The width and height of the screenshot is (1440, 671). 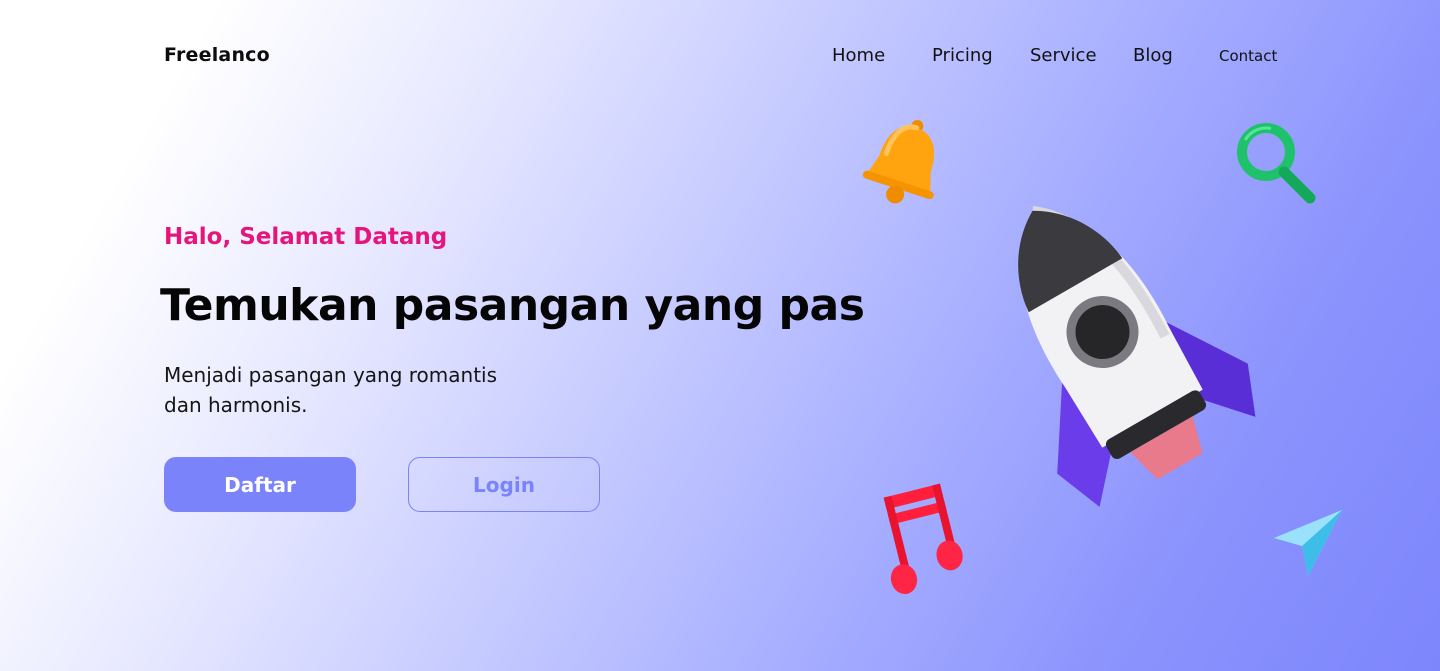 I want to click on nav-pricing-link: Pricing, so click(x=962, y=56).